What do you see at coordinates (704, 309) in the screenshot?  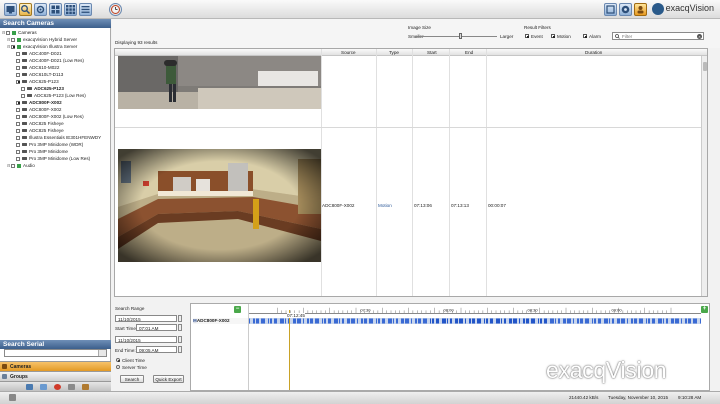 I see `zoom-in-icon: +` at bounding box center [704, 309].